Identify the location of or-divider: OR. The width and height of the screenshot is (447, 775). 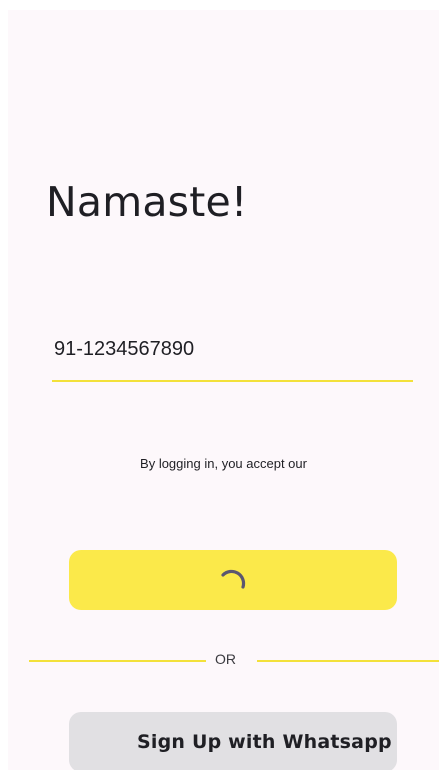
(234, 661).